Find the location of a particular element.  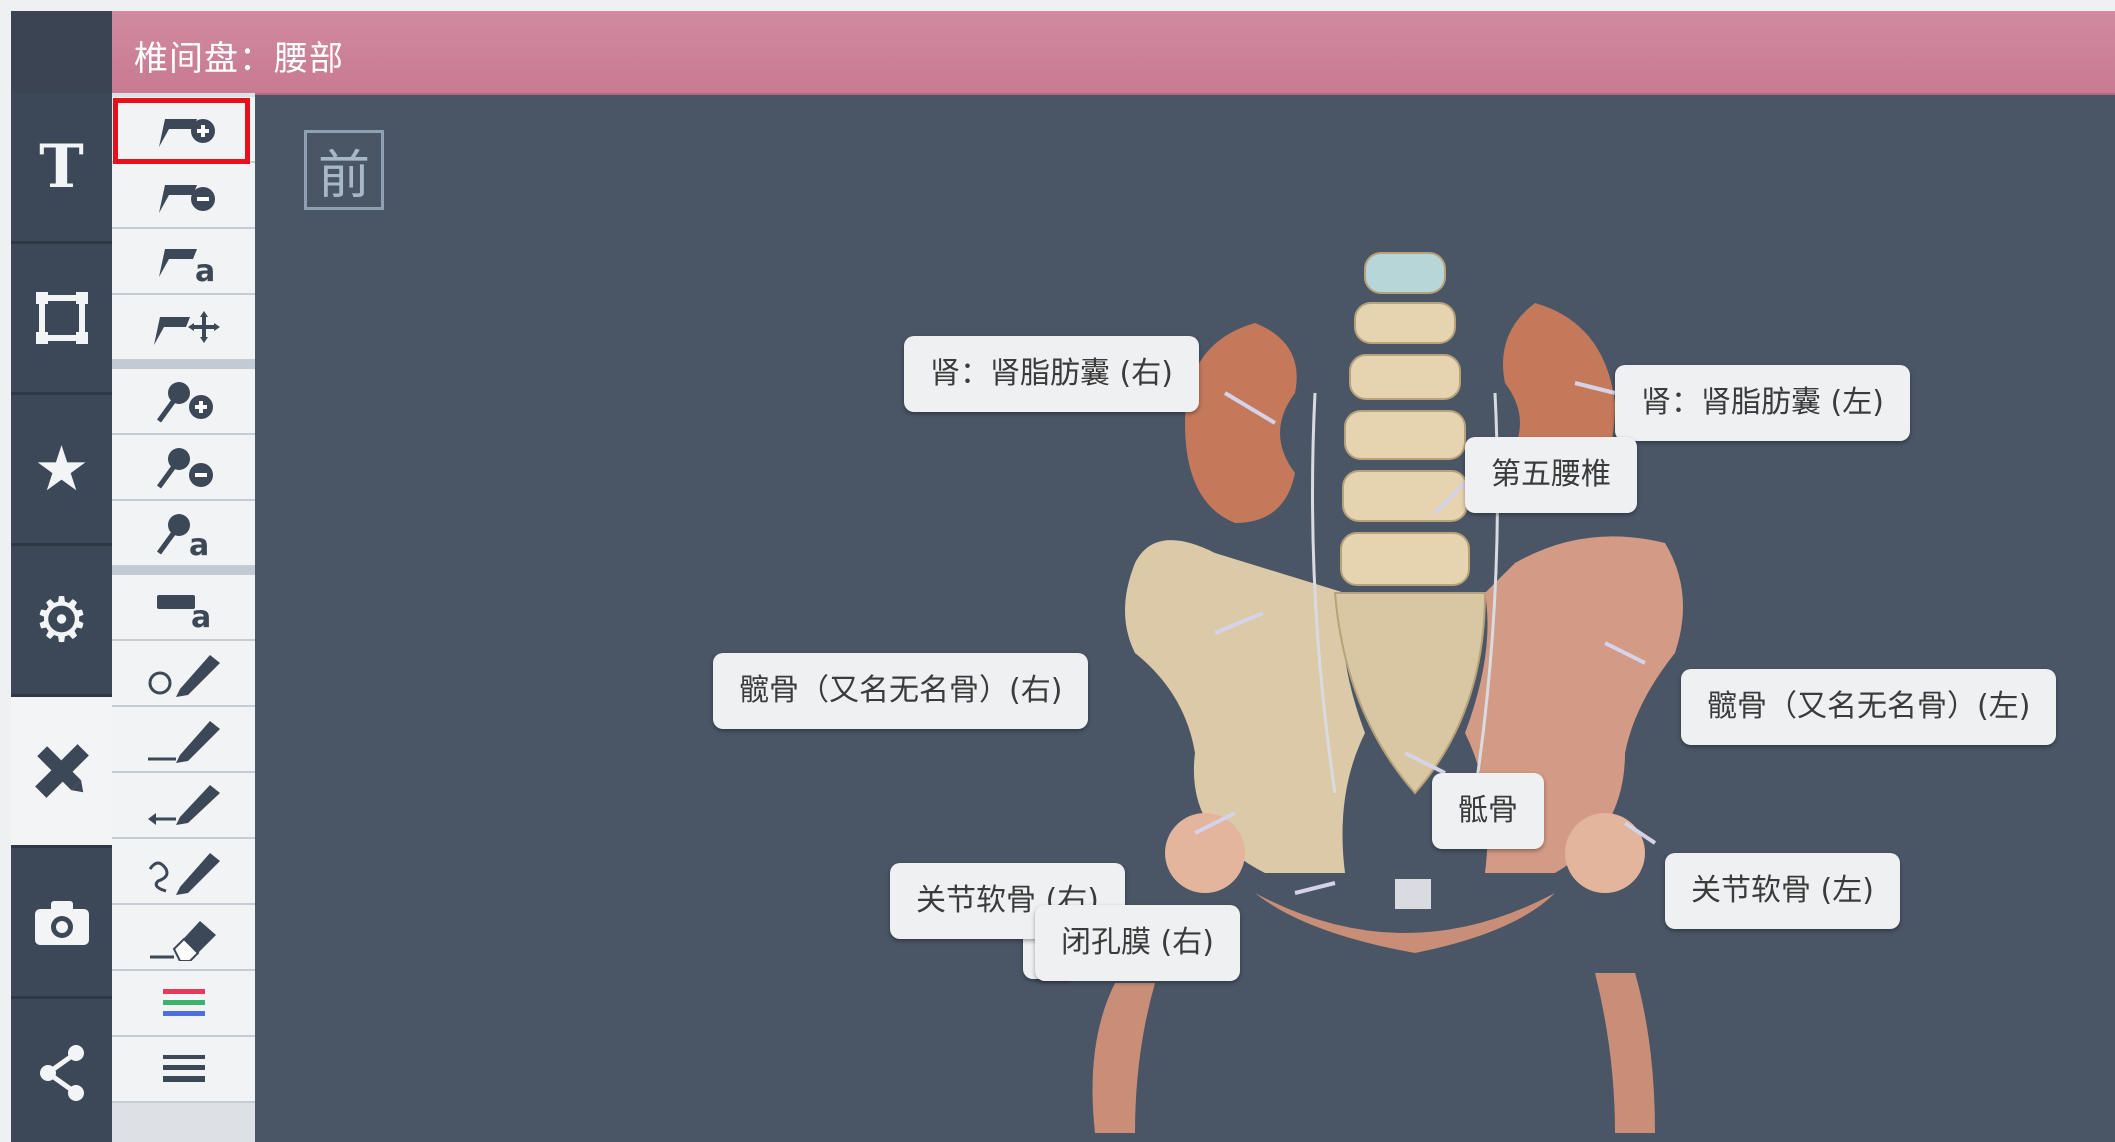

move-pin-label-icon is located at coordinates (186, 328).